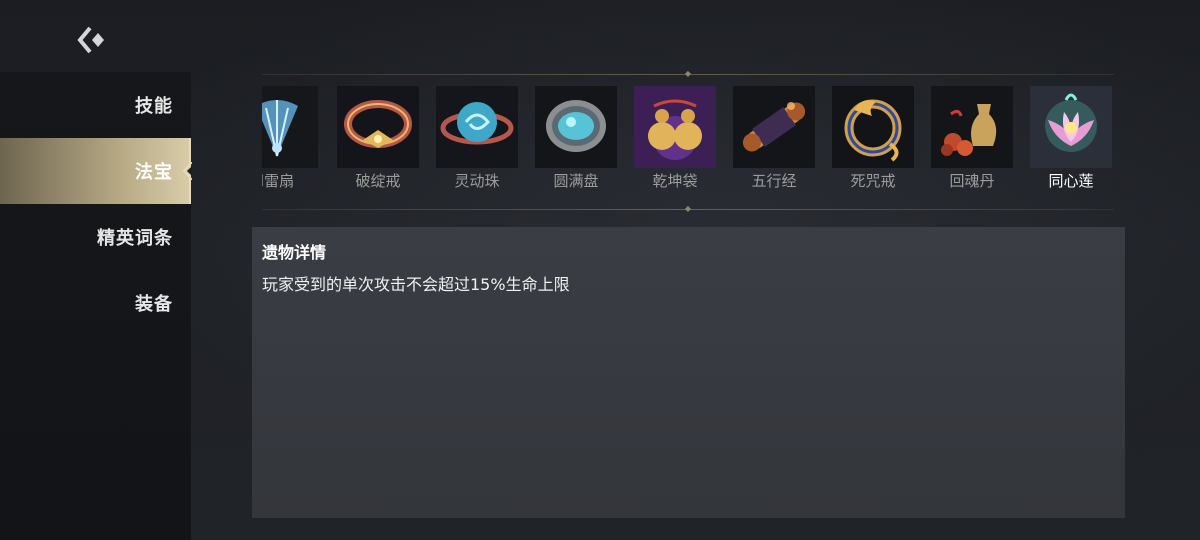 The image size is (1200, 540). What do you see at coordinates (774, 181) in the screenshot?
I see `relic-name: 五行经` at bounding box center [774, 181].